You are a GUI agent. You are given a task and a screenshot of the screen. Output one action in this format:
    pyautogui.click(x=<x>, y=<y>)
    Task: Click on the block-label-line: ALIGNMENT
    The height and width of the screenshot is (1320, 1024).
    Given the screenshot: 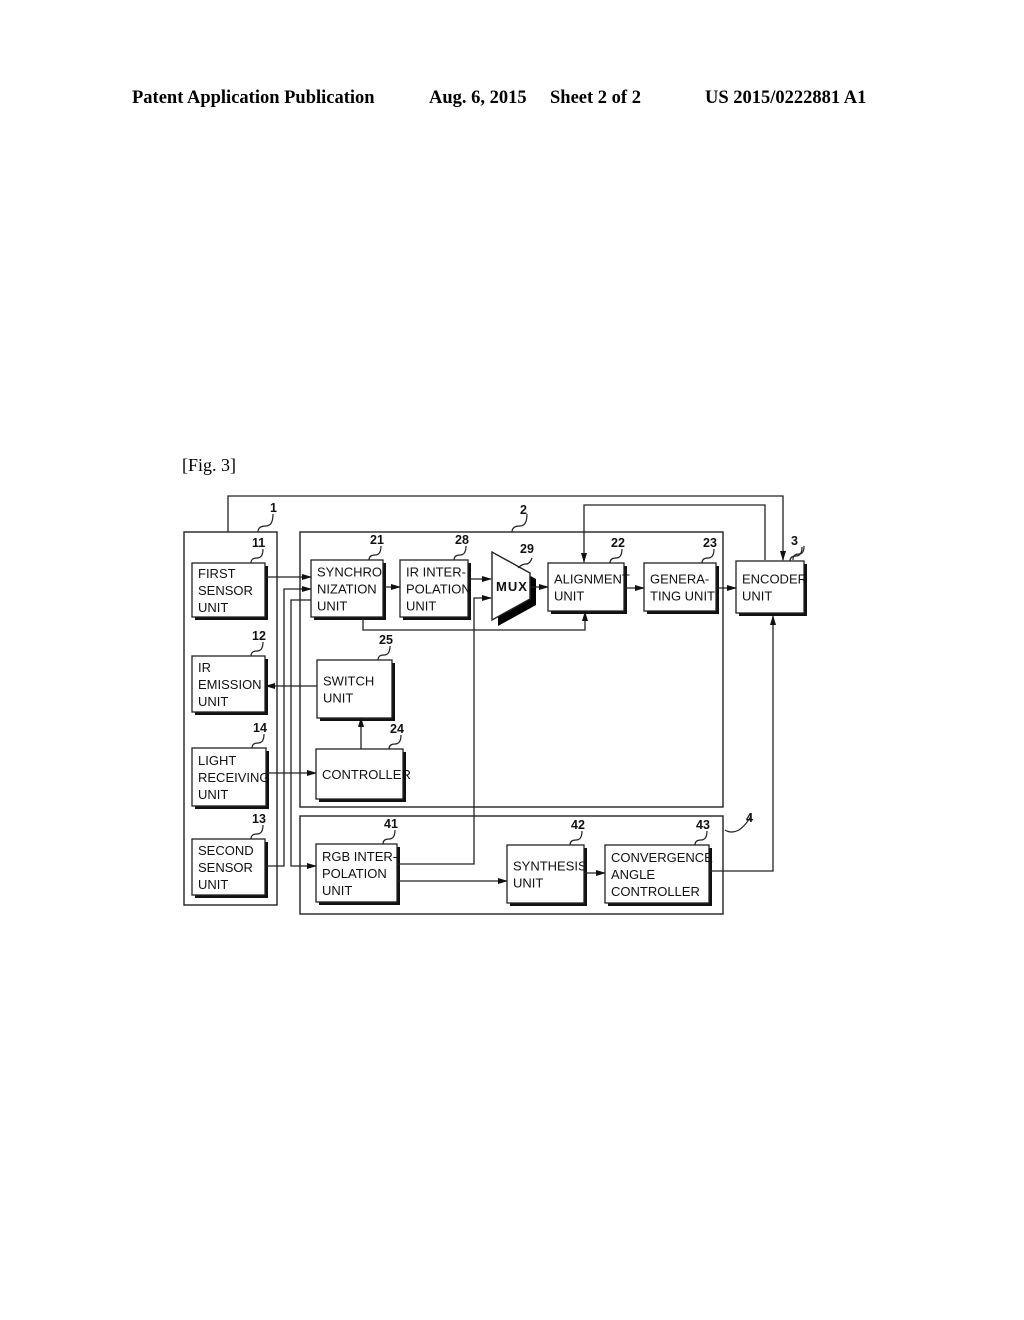 What is the action you would take?
    pyautogui.click(x=592, y=579)
    